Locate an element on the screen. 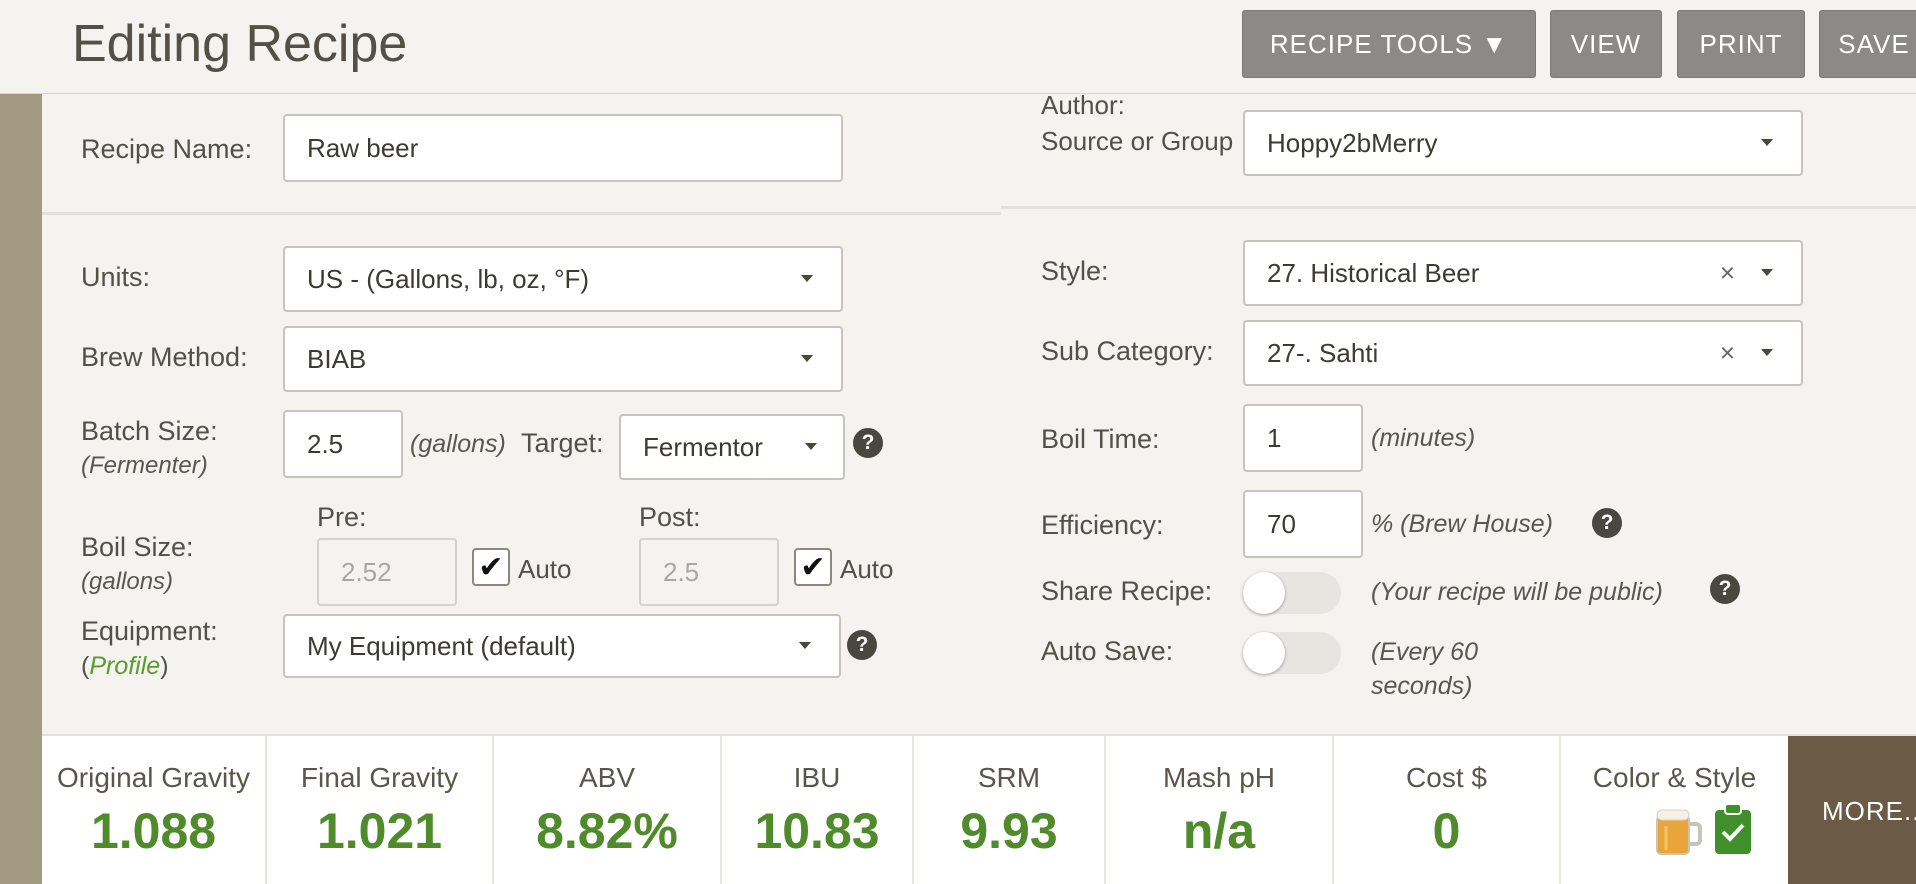 The width and height of the screenshot is (1916, 884). stat-label: ABV is located at coordinates (607, 777).